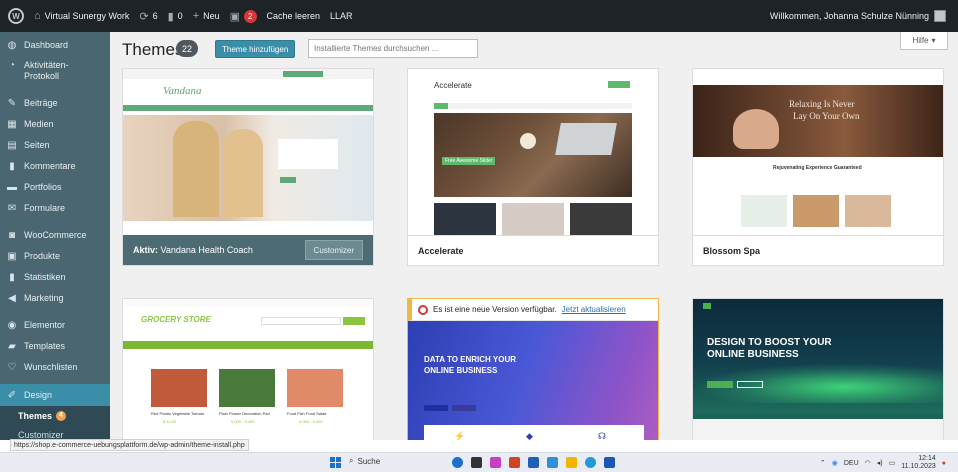 The image size is (958, 472). What do you see at coordinates (55, 103) in the screenshot?
I see `menu-posts: ✎ Beiträge` at bounding box center [55, 103].